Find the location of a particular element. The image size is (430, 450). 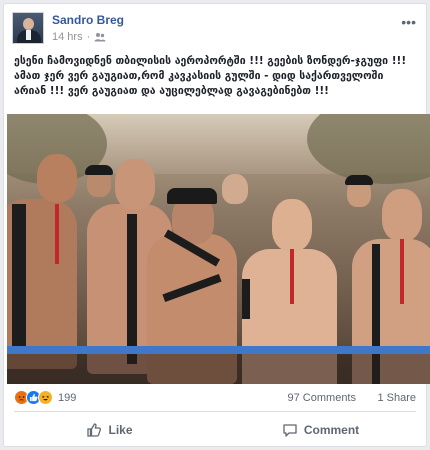

post-stats: 199 97 Comments 1 Share is located at coordinates (215, 398).